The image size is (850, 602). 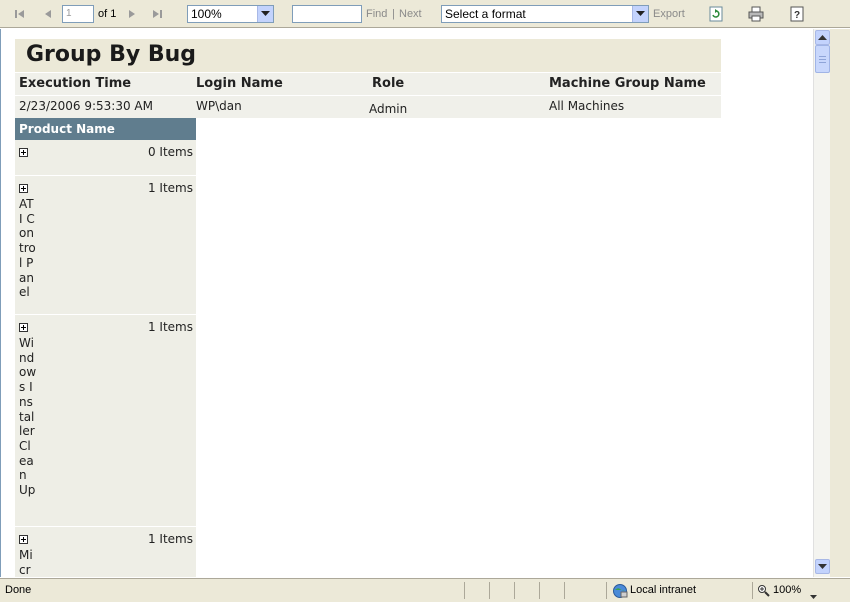 What do you see at coordinates (368, 55) in the screenshot?
I see `report-title-bar: Group By Bug` at bounding box center [368, 55].